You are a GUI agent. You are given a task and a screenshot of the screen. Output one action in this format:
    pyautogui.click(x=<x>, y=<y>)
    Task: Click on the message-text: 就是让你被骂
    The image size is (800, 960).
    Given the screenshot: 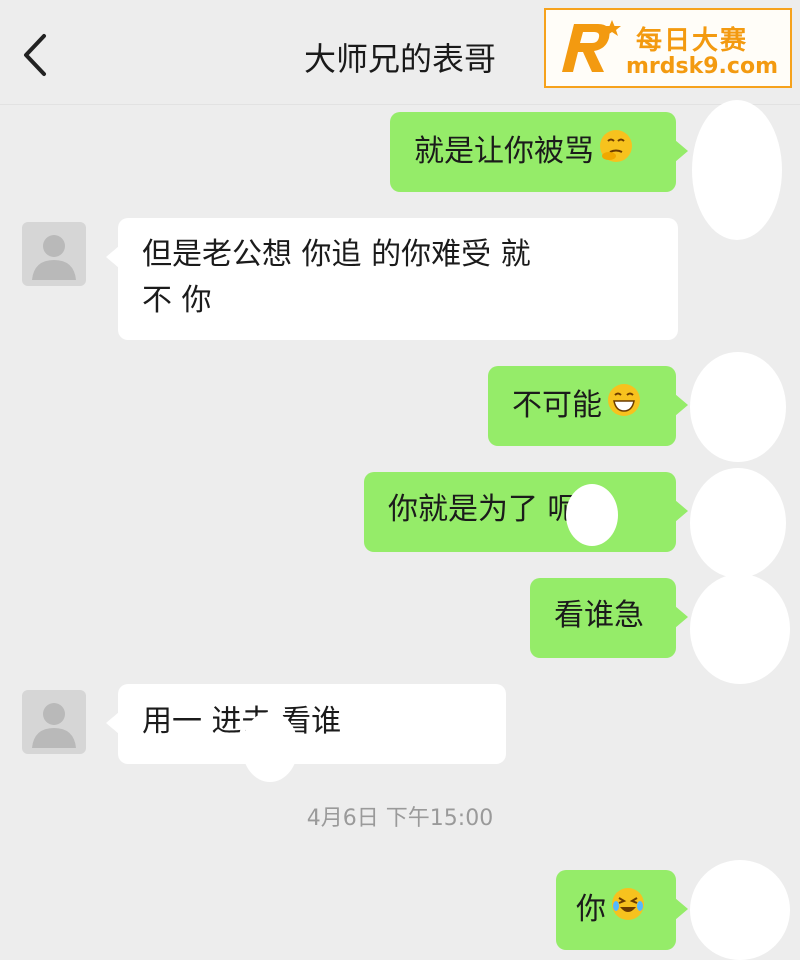 What is the action you would take?
    pyautogui.click(x=504, y=151)
    